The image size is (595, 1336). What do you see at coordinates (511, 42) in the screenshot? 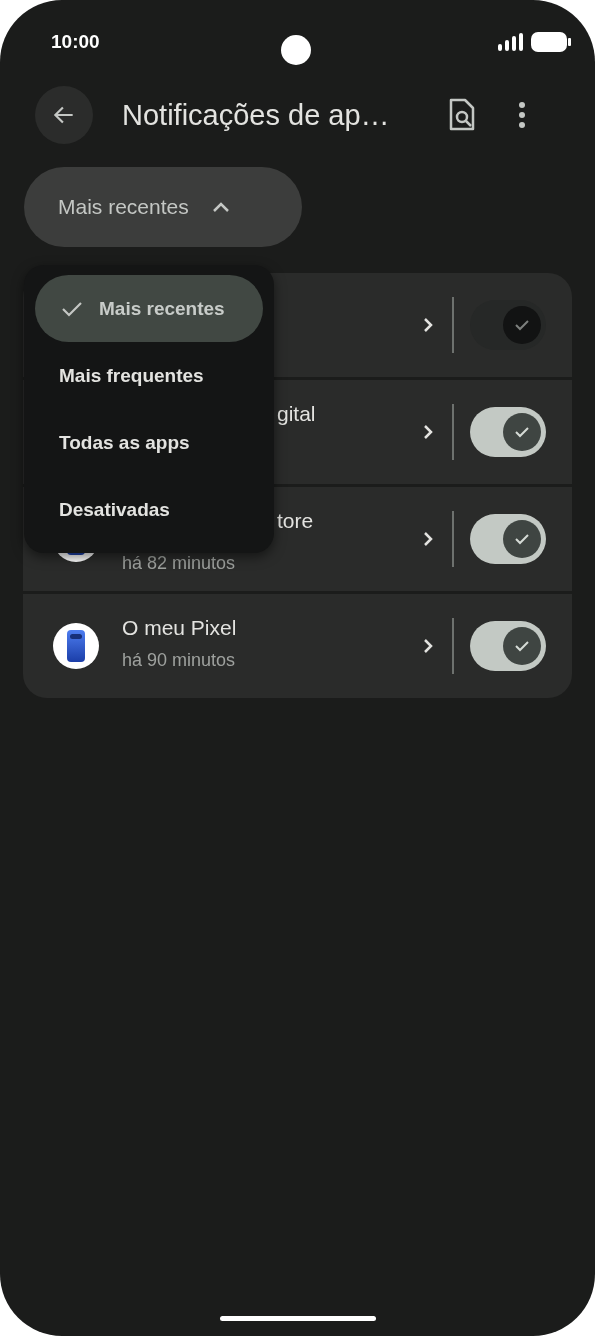
I see `signal-icon` at bounding box center [511, 42].